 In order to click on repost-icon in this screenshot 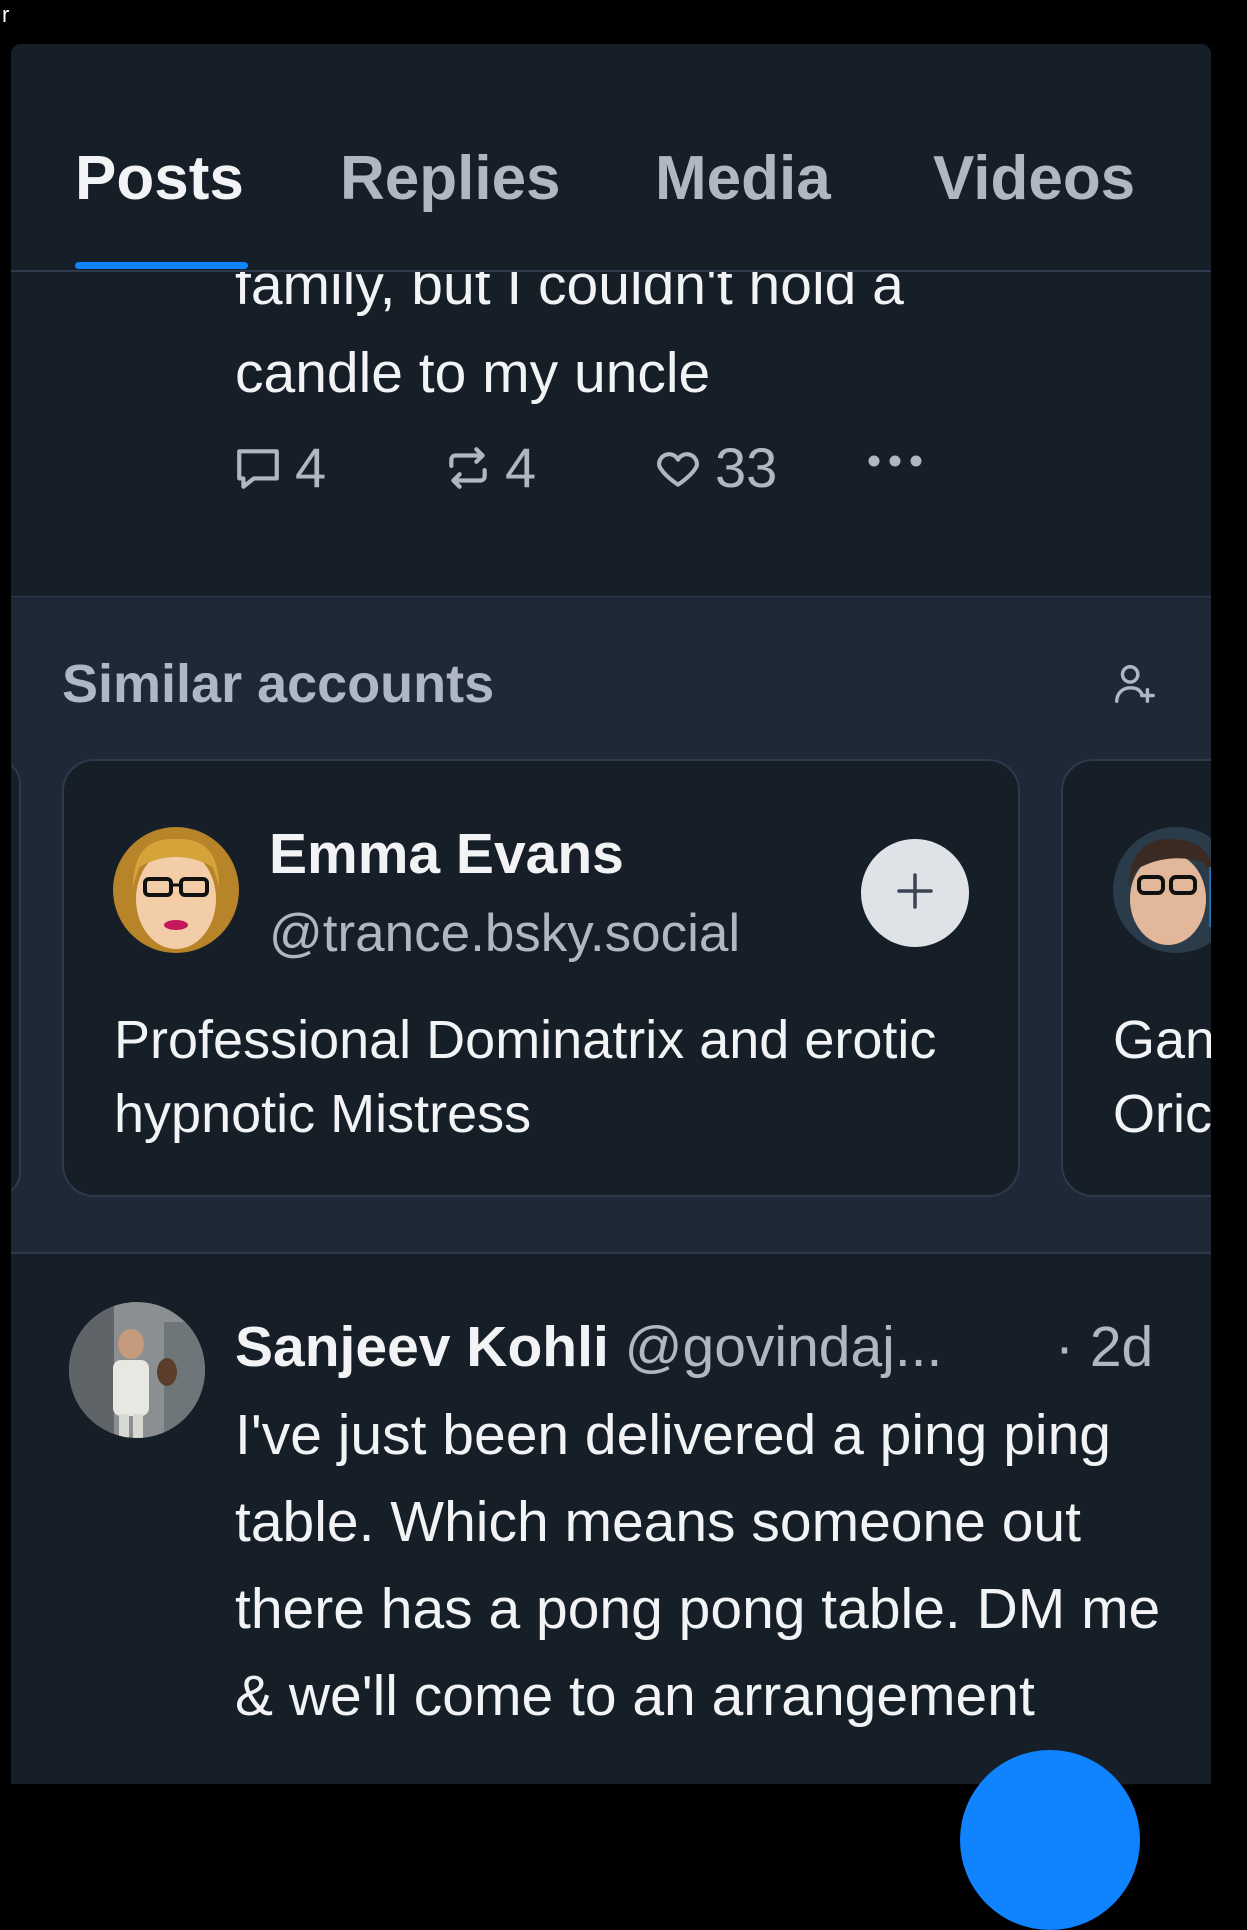, I will do `click(468, 468)`.